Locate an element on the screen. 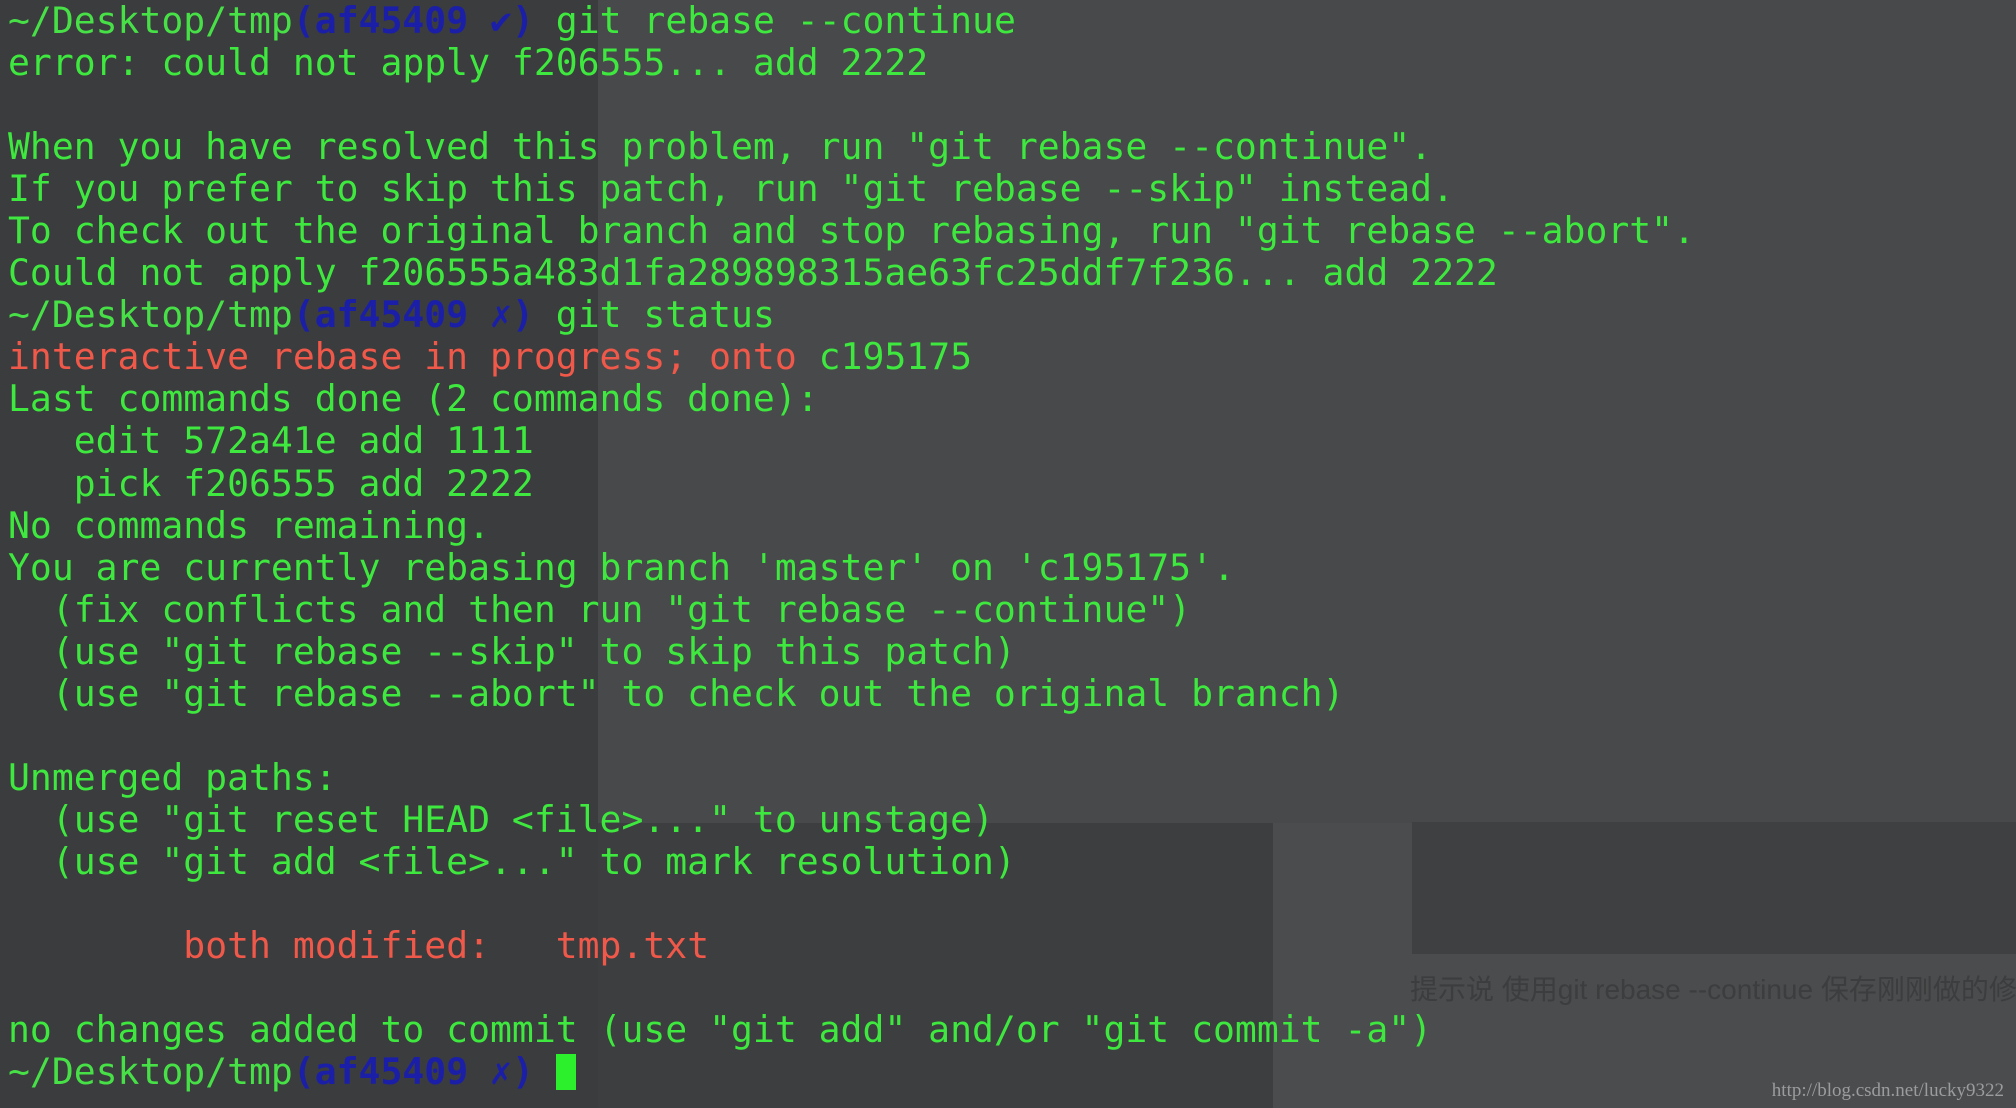 Image resolution: width=2016 pixels, height=1108 pixels. prompt-line: ~/Desktop/tmp(af45409 ✗) is located at coordinates (851, 1072).